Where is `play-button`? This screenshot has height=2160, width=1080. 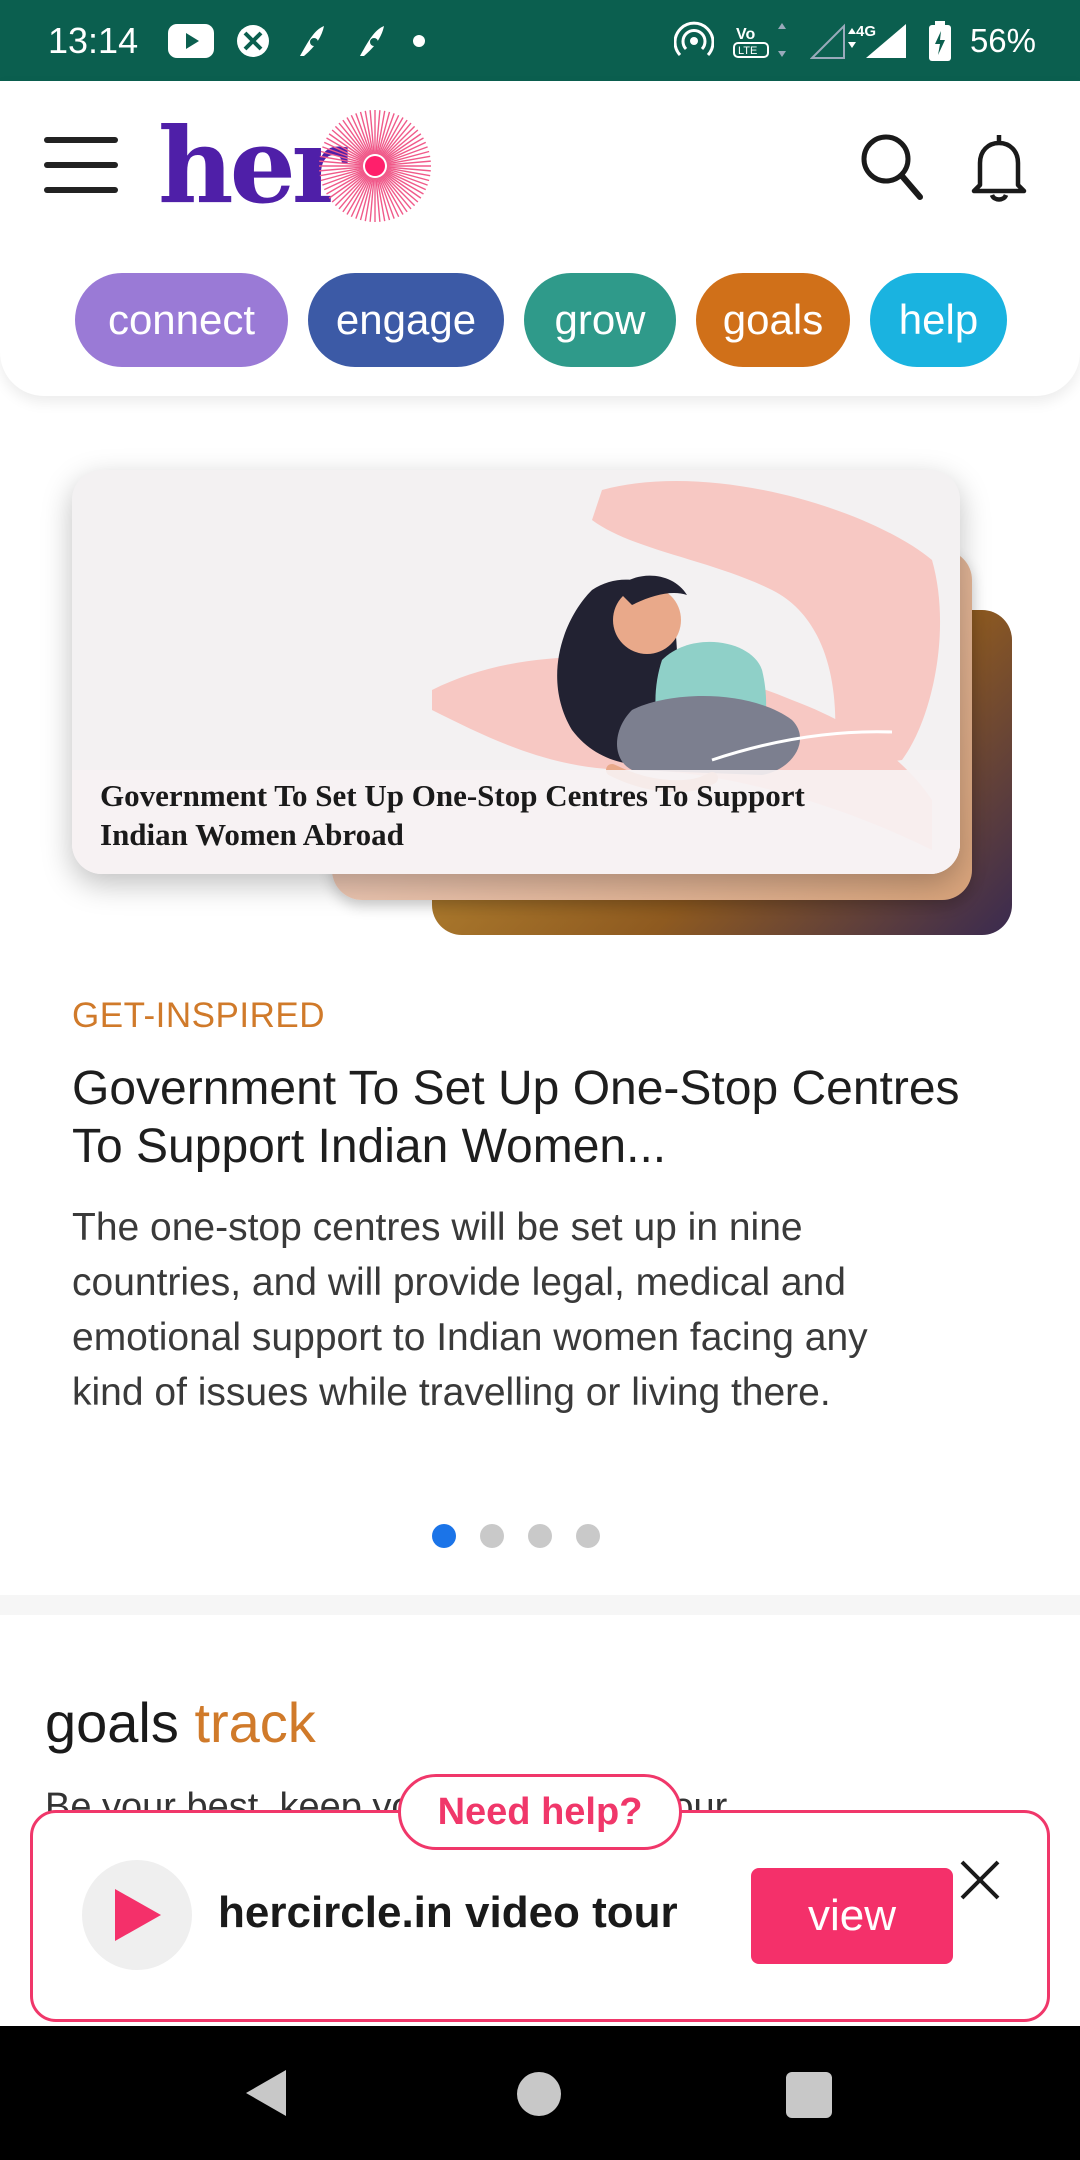
play-button is located at coordinates (137, 1915).